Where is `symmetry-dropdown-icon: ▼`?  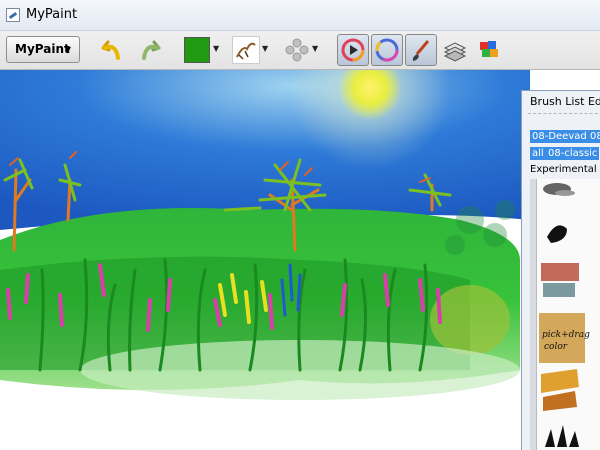 symmetry-dropdown-icon: ▼ is located at coordinates (315, 48).